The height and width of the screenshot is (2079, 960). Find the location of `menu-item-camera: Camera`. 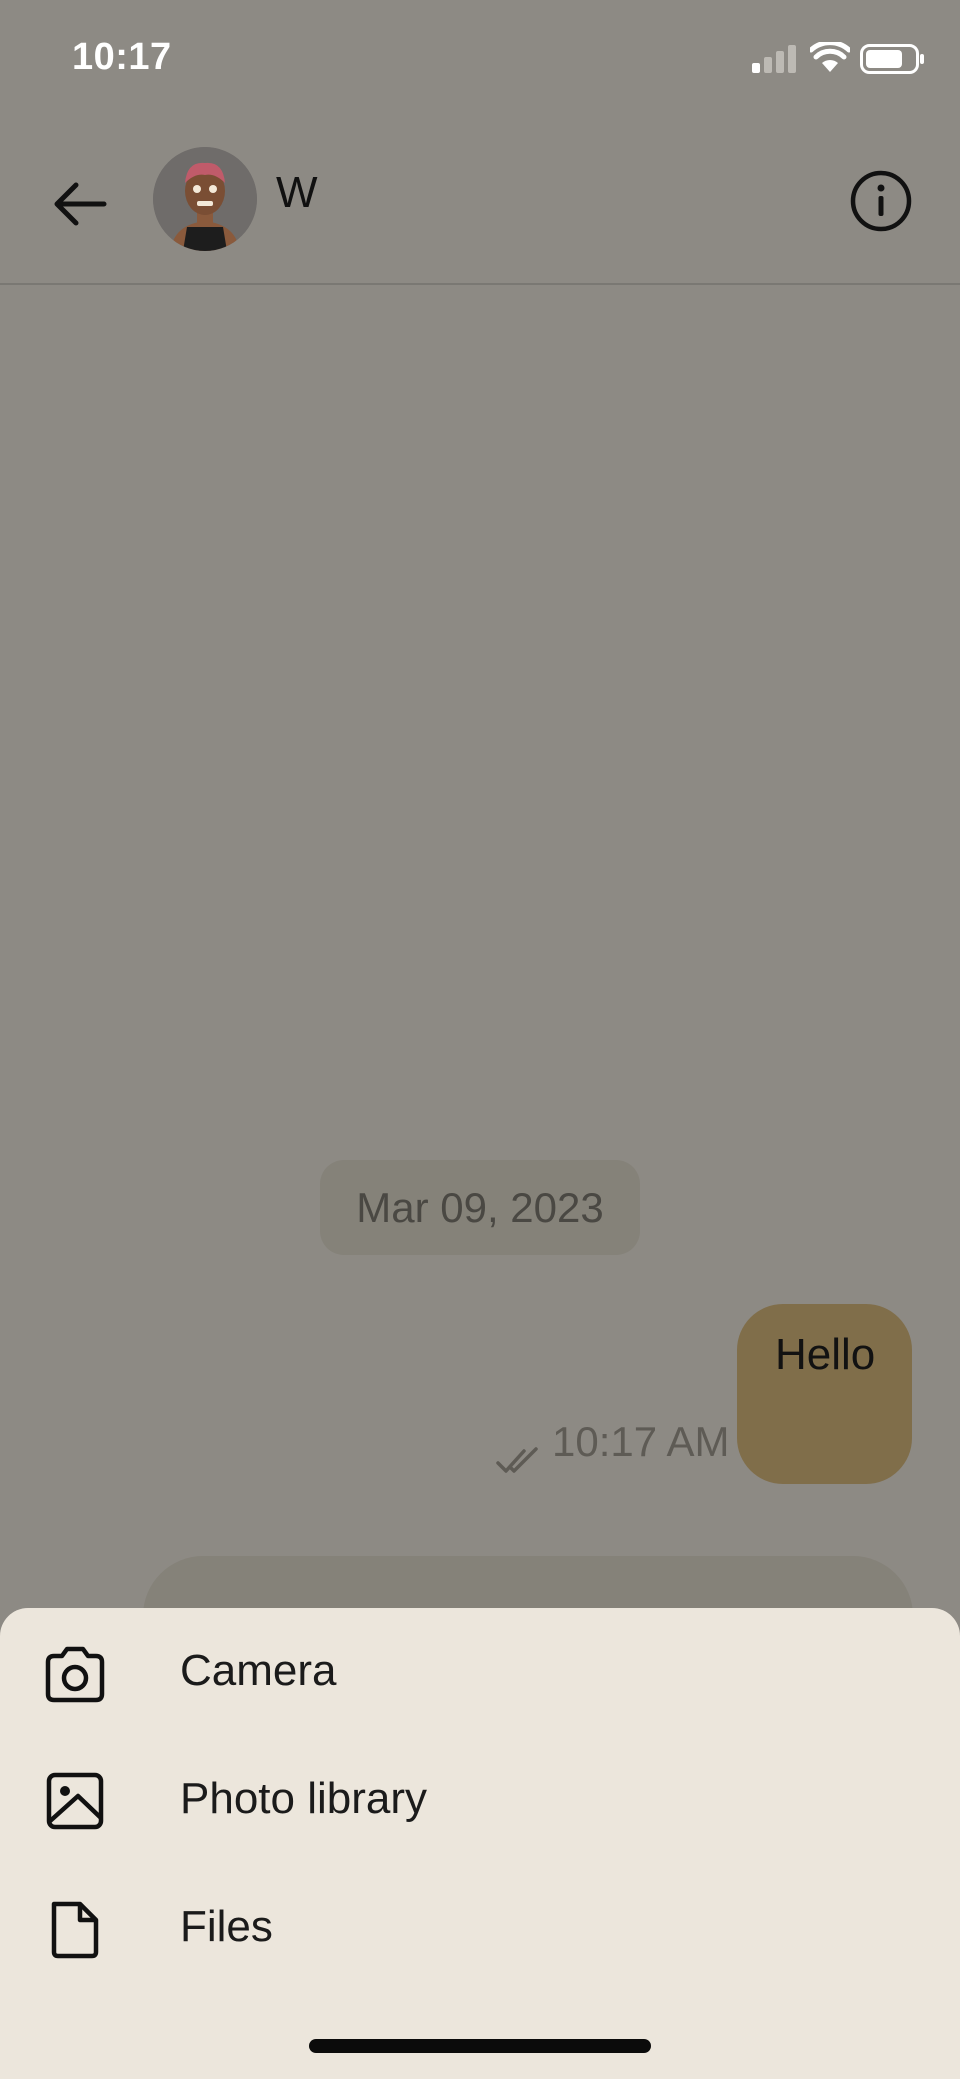

menu-item-camera: Camera is located at coordinates (480, 1672).